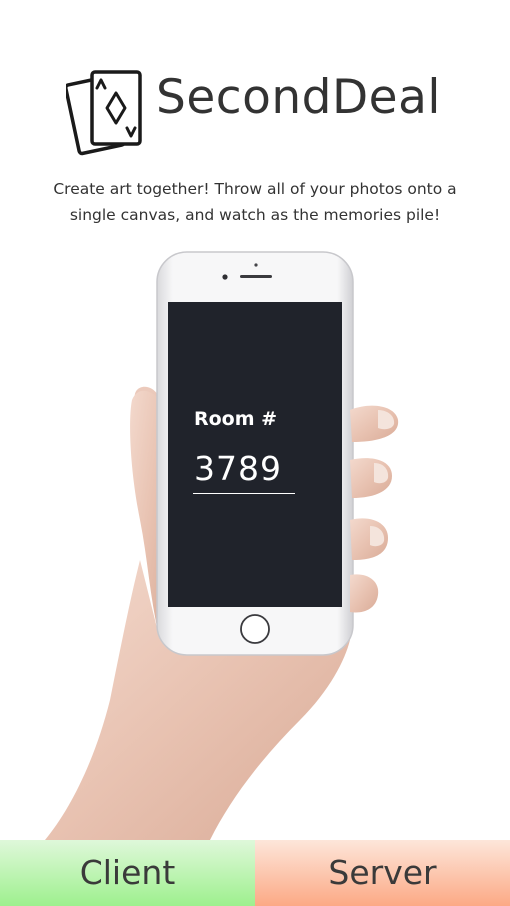  What do you see at coordinates (382, 873) in the screenshot?
I see `server-button: Server` at bounding box center [382, 873].